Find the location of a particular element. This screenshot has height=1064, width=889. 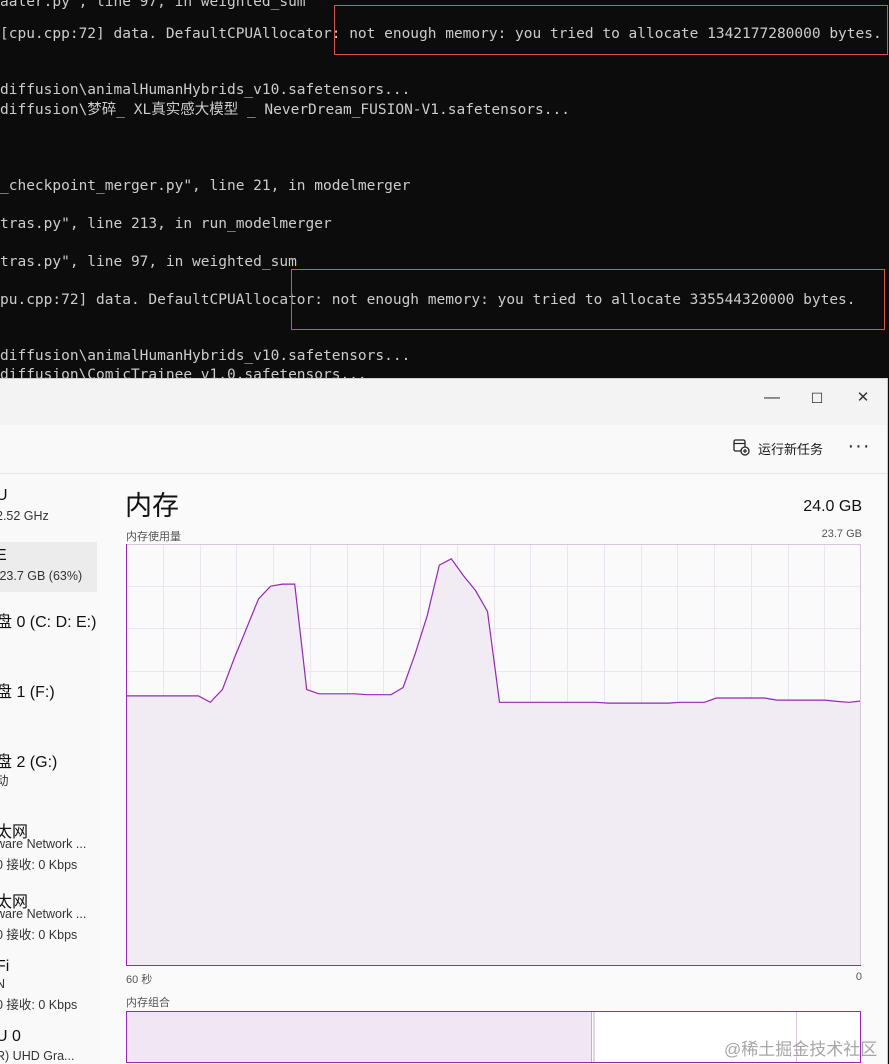

sidebar-item-label: 盘 1 (F:) is located at coordinates (27, 692).